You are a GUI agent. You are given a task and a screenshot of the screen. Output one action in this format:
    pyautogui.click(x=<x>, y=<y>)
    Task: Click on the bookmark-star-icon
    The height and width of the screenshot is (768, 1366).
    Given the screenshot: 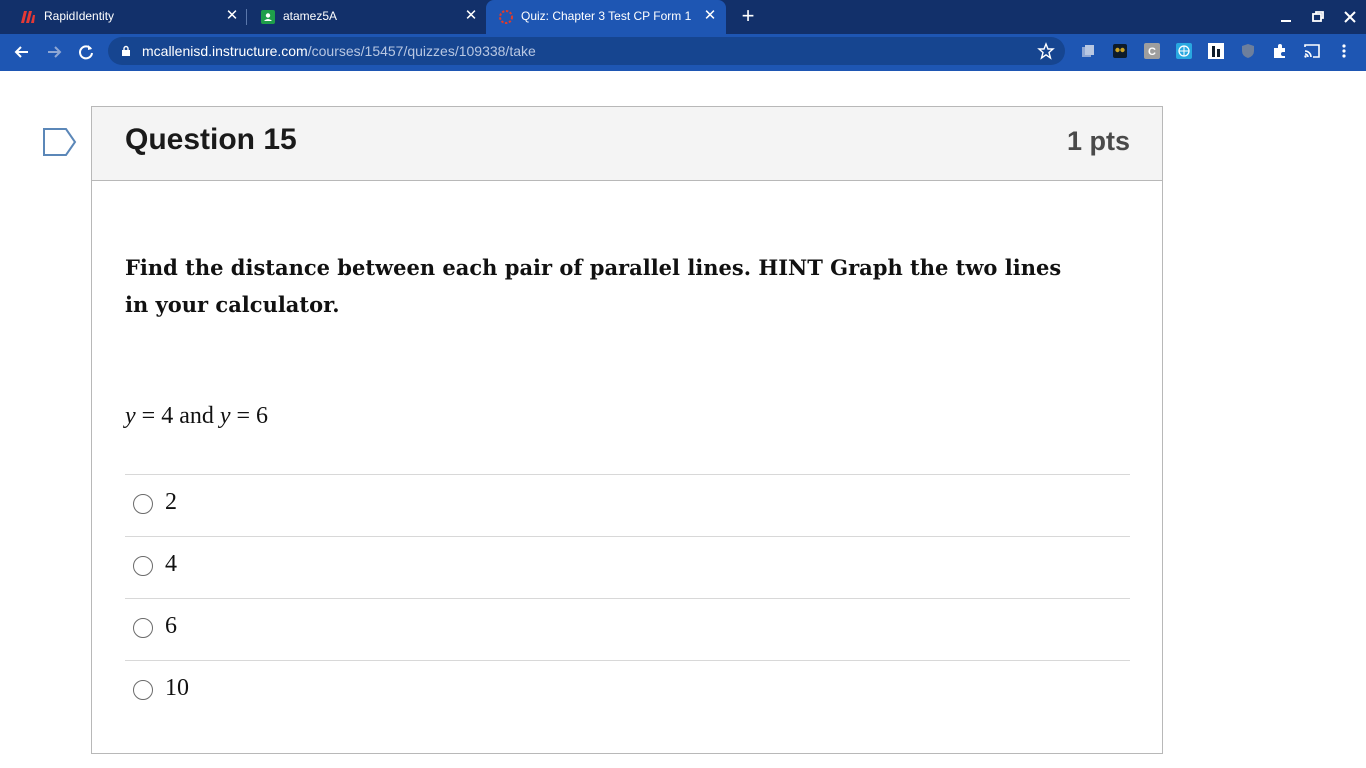 What is the action you would take?
    pyautogui.click(x=1046, y=51)
    